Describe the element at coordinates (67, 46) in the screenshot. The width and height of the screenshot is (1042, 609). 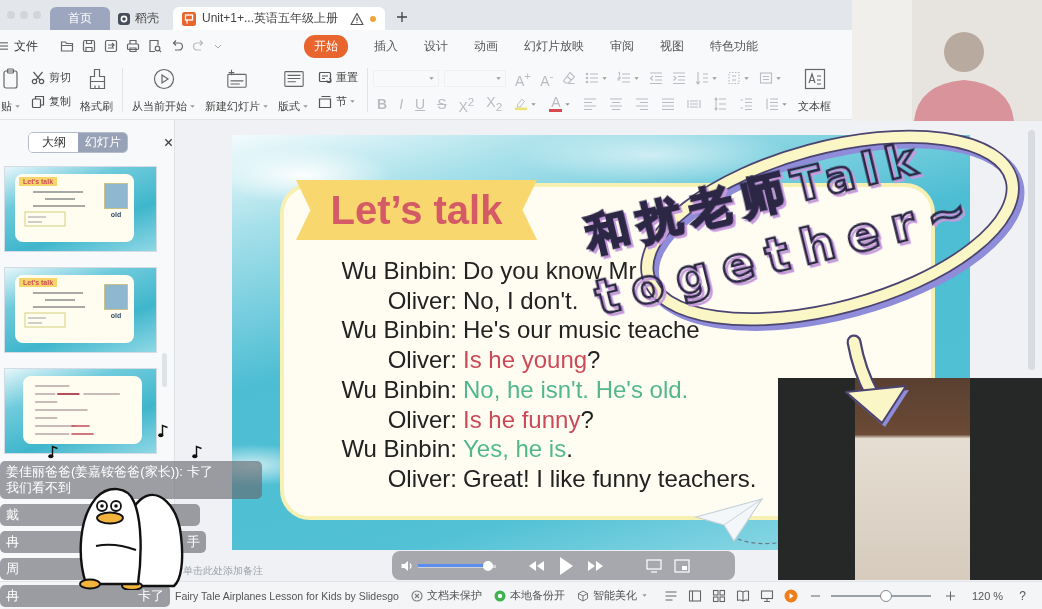
I see `folder-icon` at that location.